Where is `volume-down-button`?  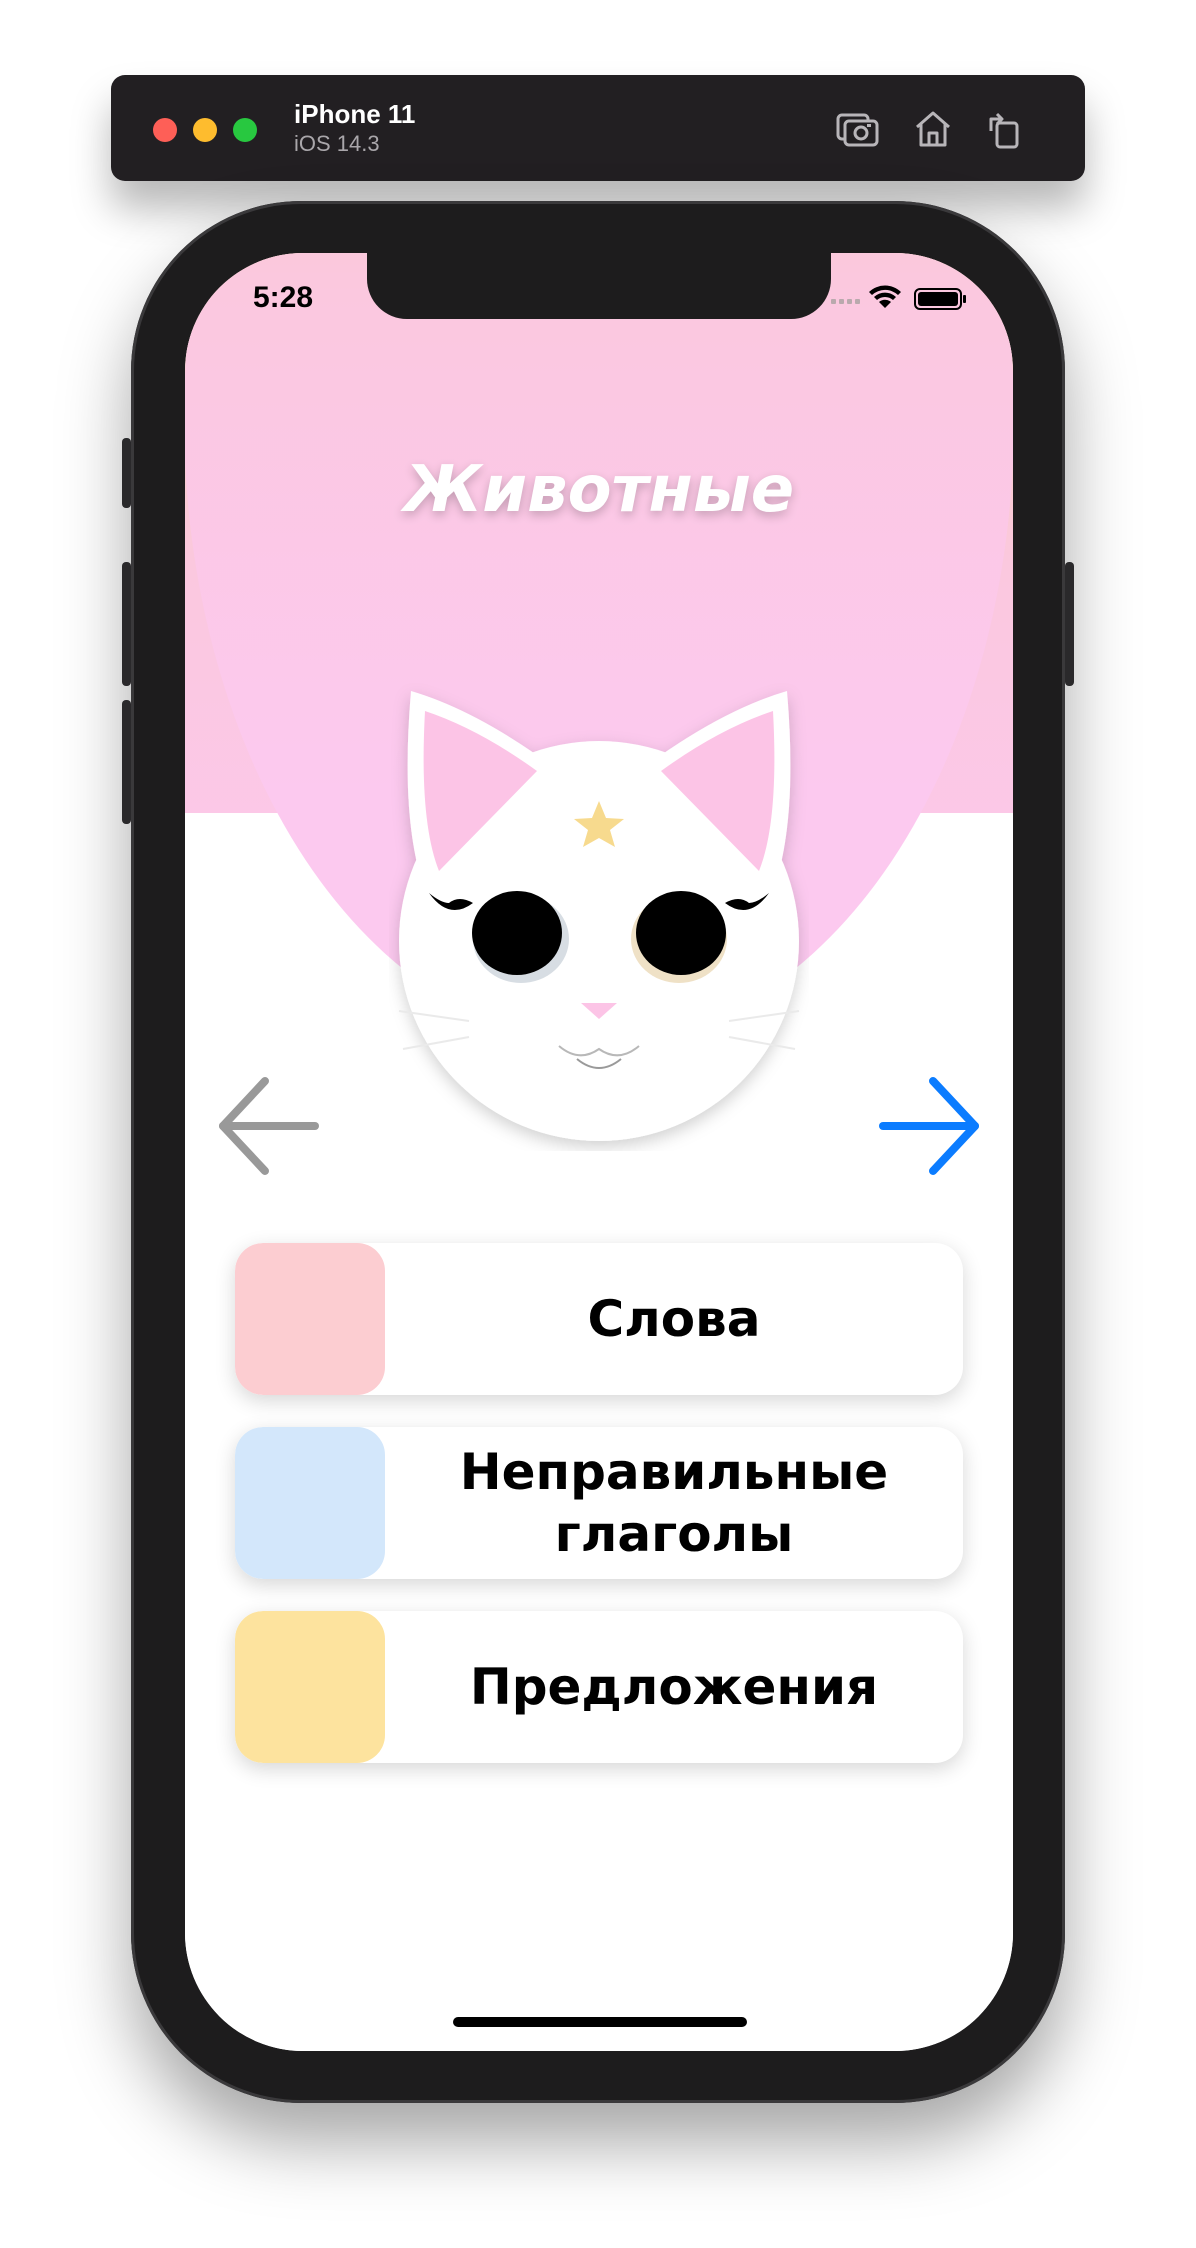 volume-down-button is located at coordinates (126, 762).